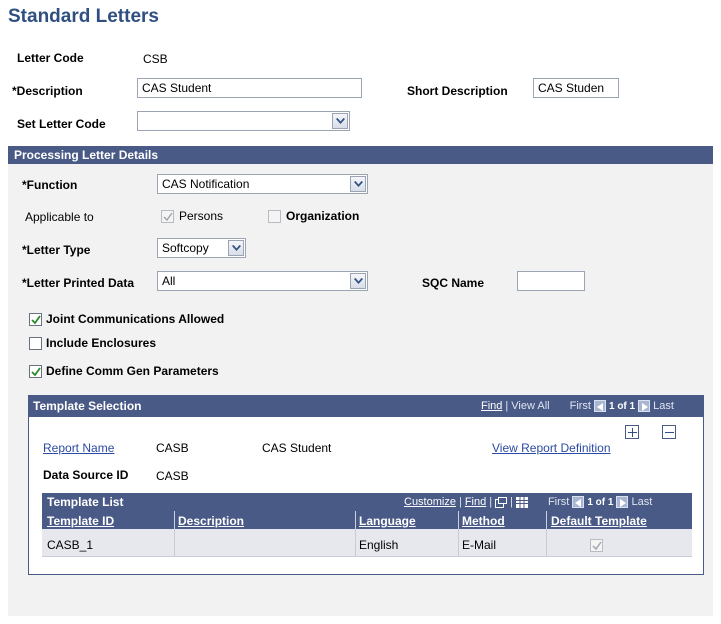 This screenshot has height=624, width=721. What do you see at coordinates (172, 448) in the screenshot?
I see `report-name-value: CASB` at bounding box center [172, 448].